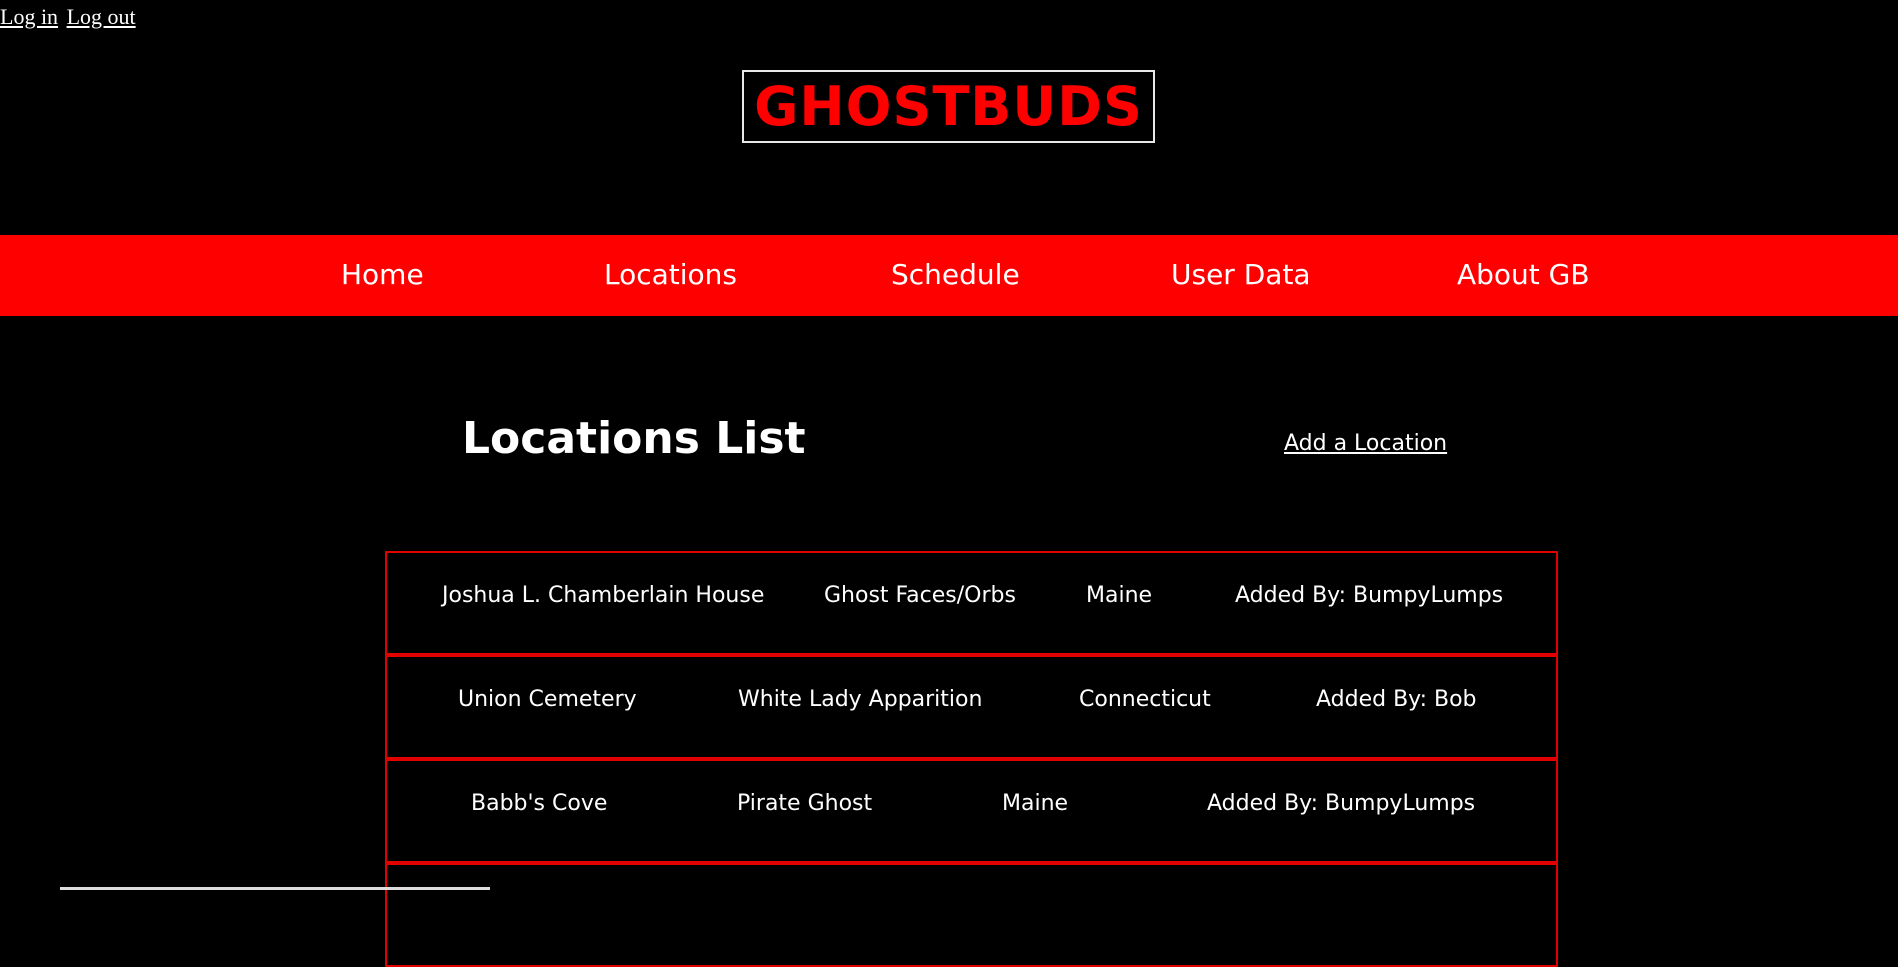  I want to click on location-name: Union Cemetery, so click(547, 699).